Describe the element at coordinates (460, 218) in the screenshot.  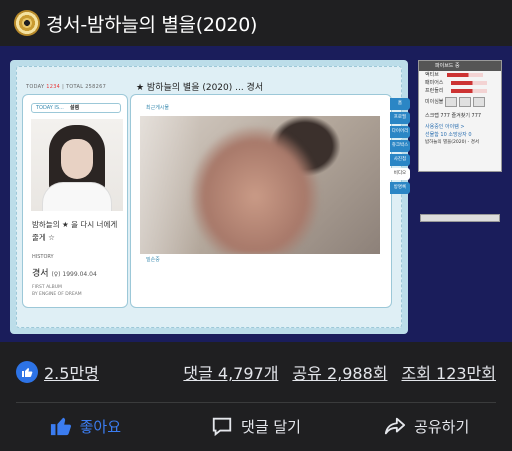
I see `music-player-controls` at that location.